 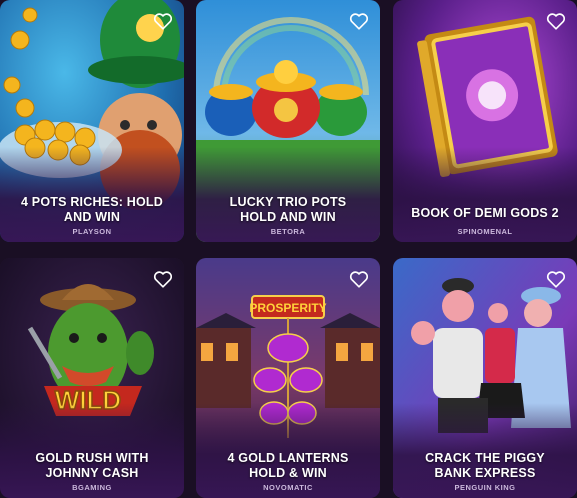 I want to click on game-title: CRACK THE PIGGY BANK EXPRESS, so click(x=485, y=466).